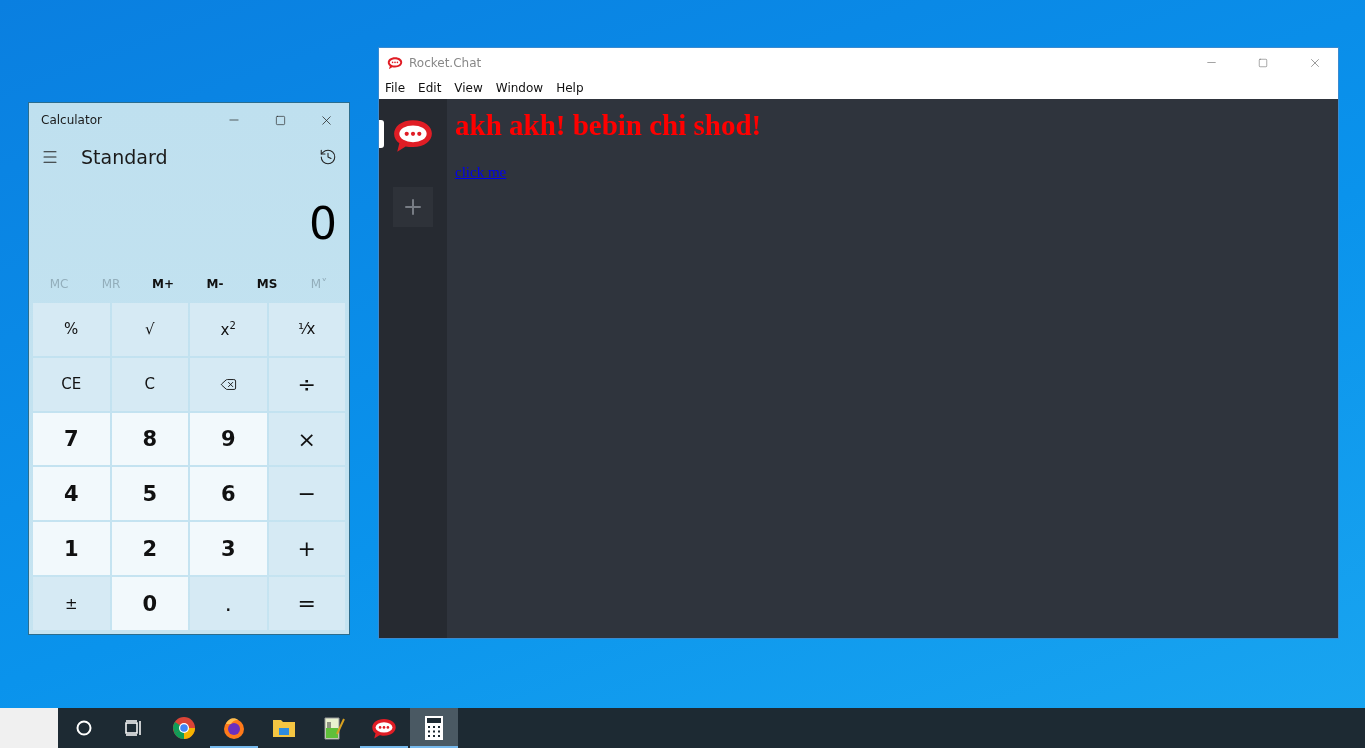 Image resolution: width=1365 pixels, height=748 pixels. I want to click on calculator-key: ×, so click(306, 439).